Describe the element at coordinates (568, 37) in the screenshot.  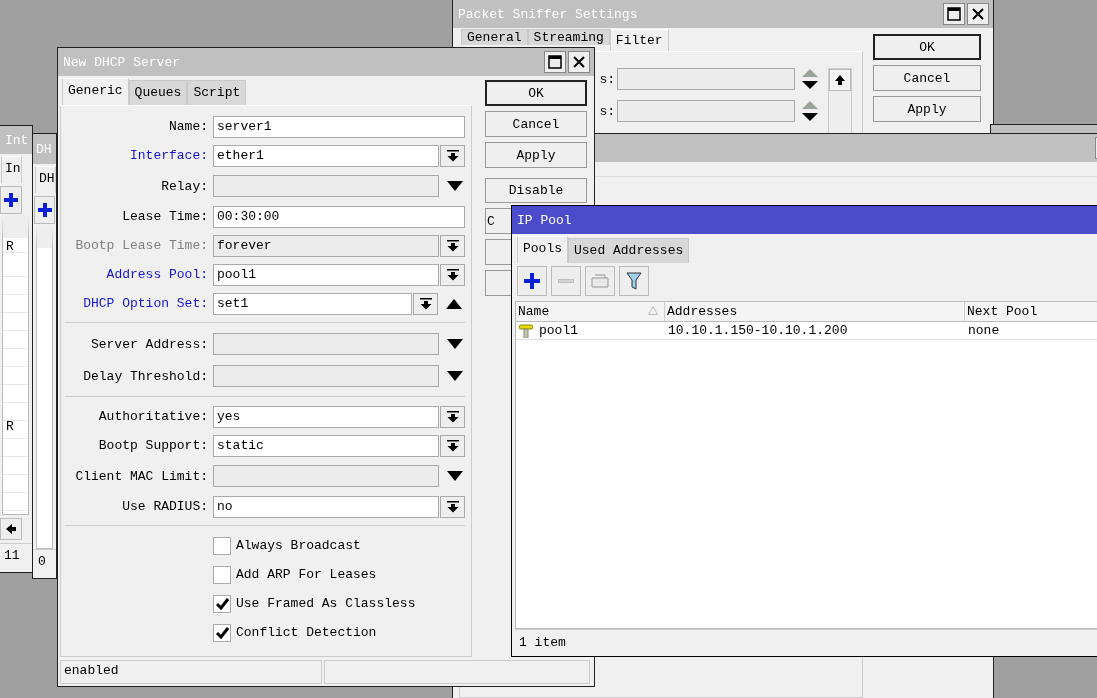
I see `tab: Streaming` at that location.